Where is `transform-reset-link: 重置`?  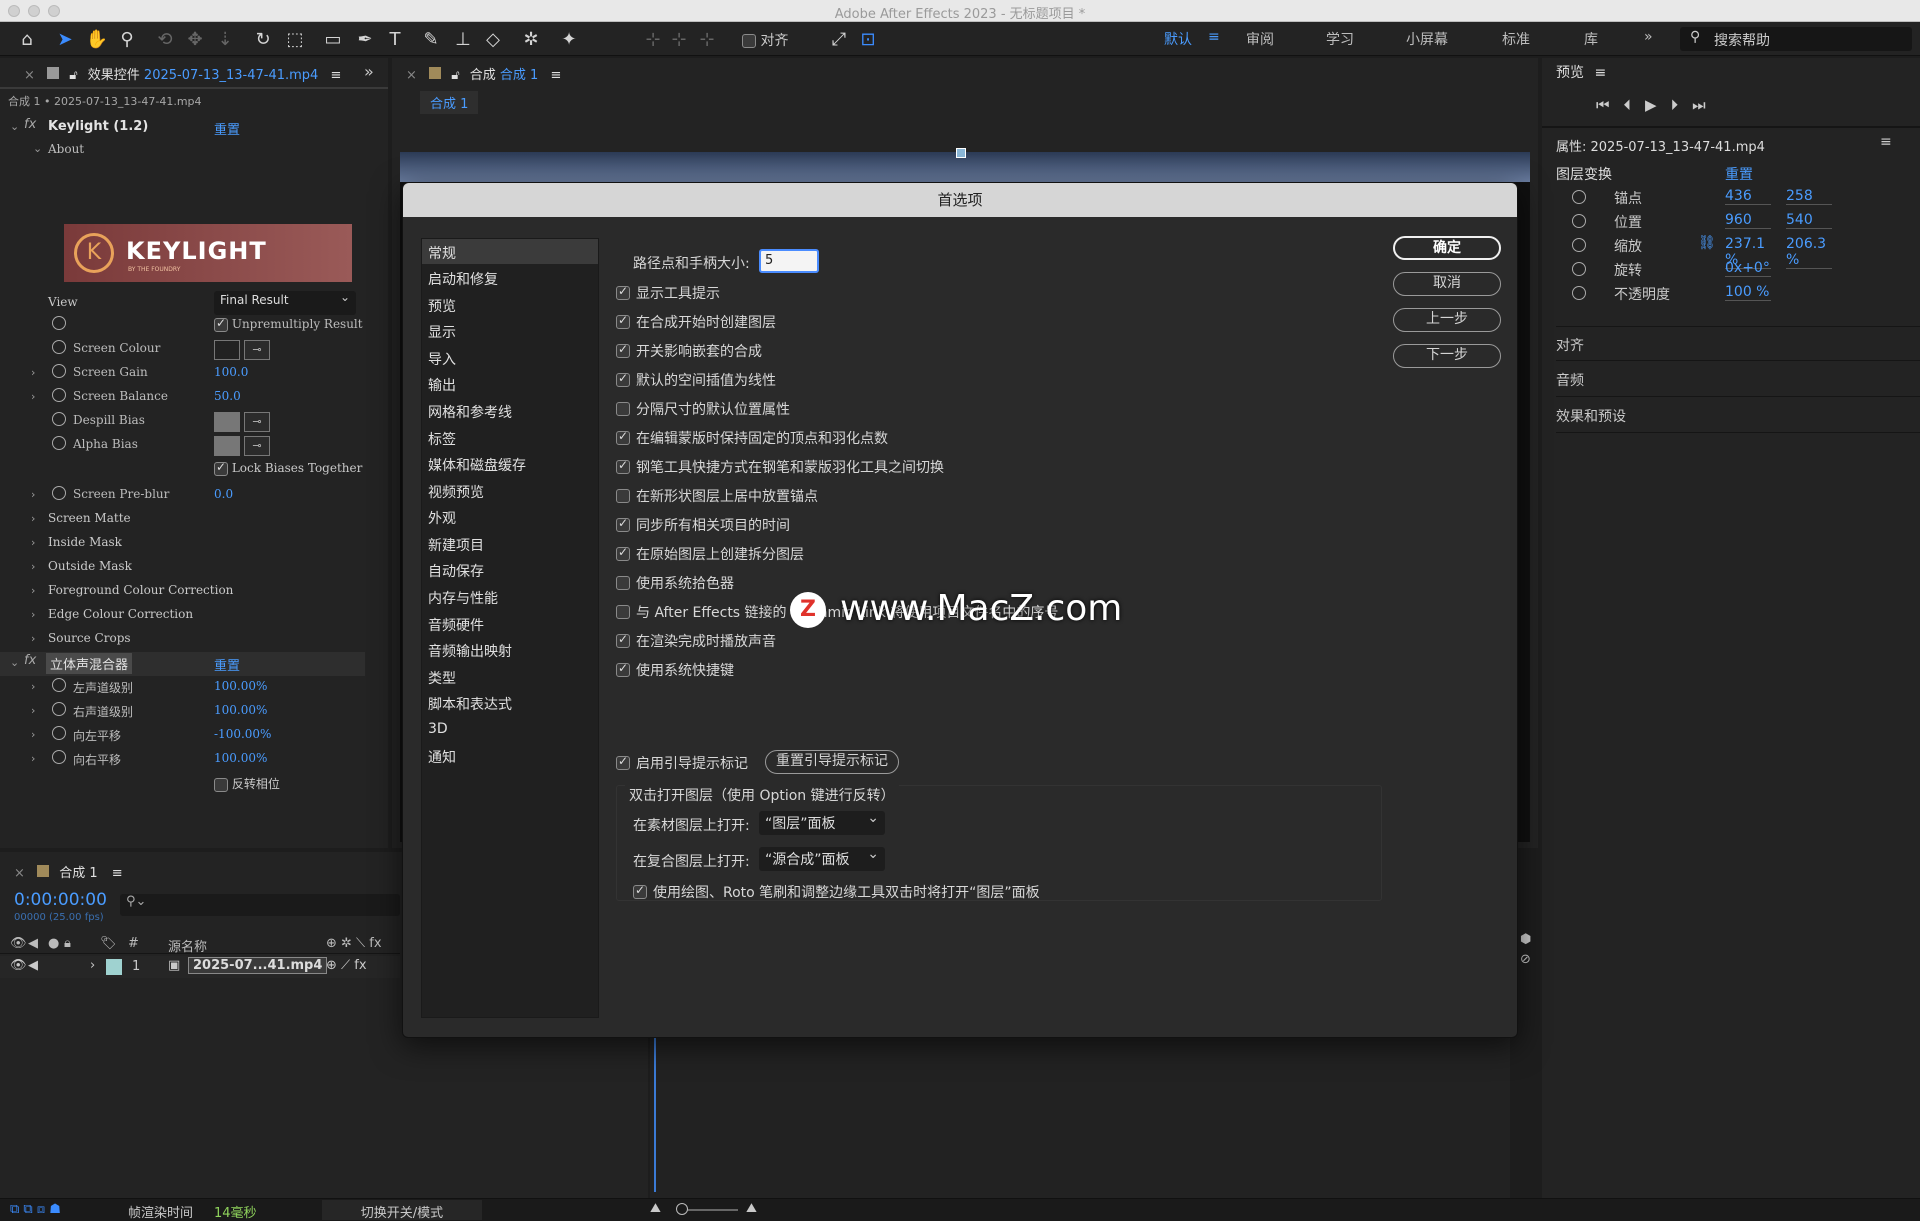
transform-reset-link: 重置 is located at coordinates (1739, 174).